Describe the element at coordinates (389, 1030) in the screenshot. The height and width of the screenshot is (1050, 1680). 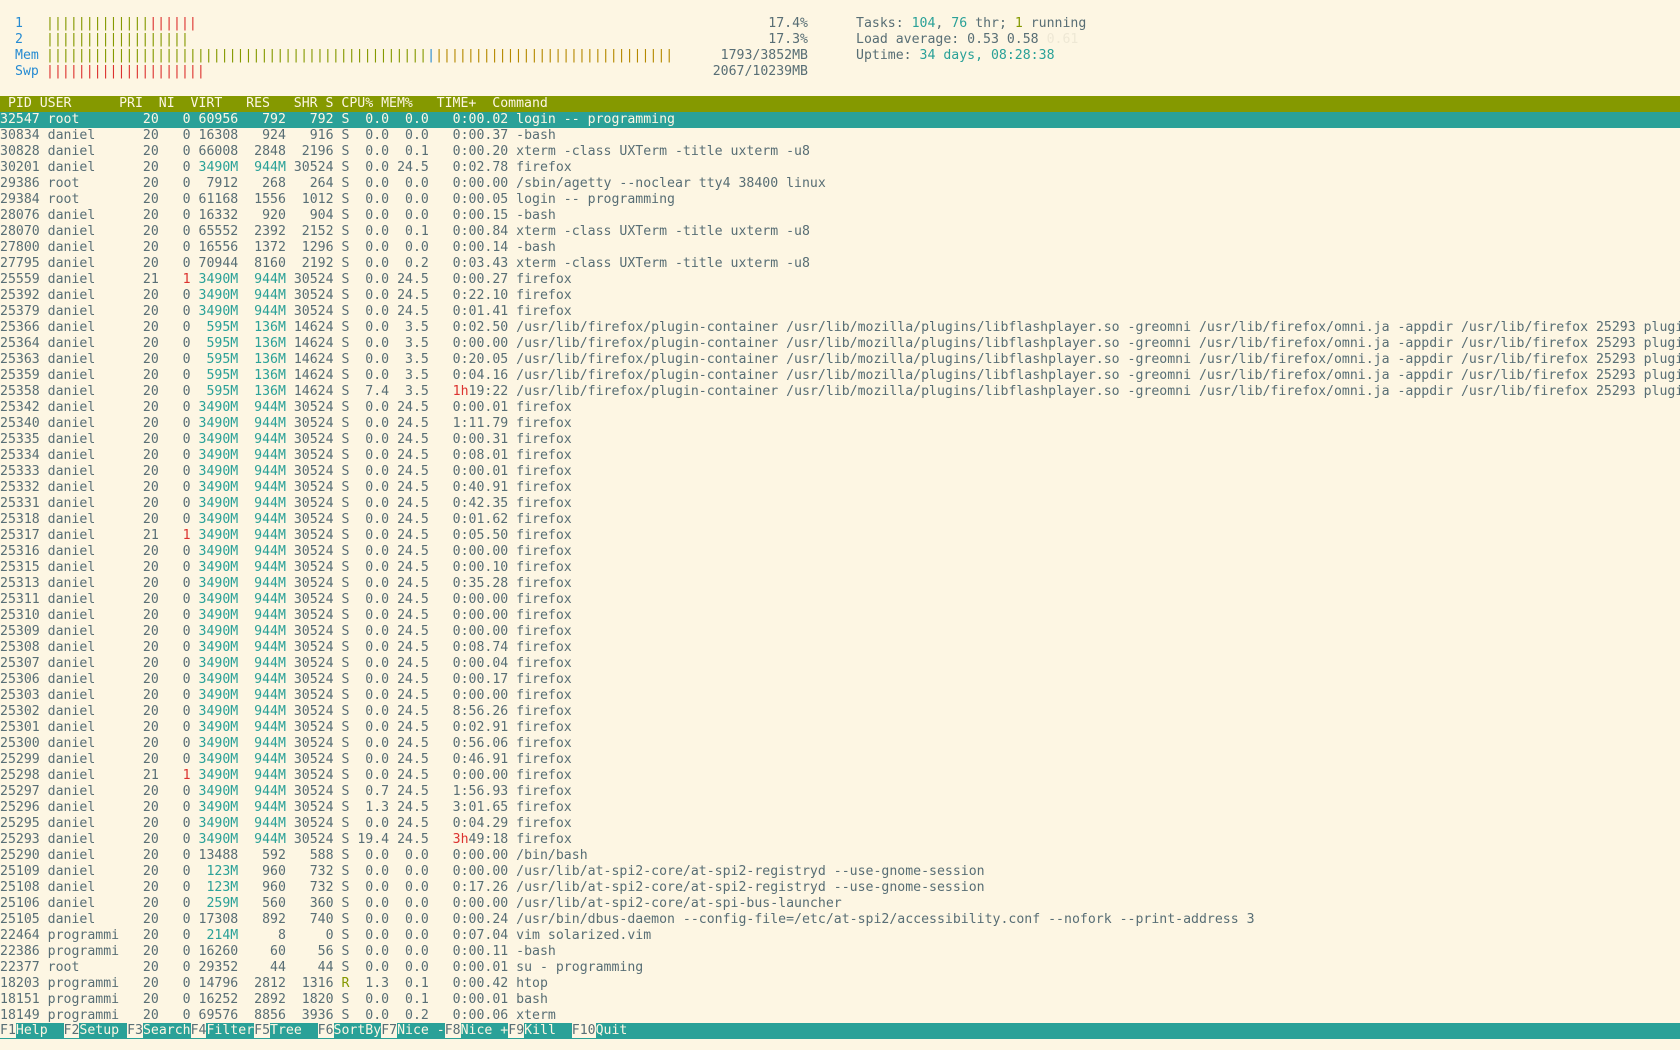
I see `fkey-f7: F7` at that location.